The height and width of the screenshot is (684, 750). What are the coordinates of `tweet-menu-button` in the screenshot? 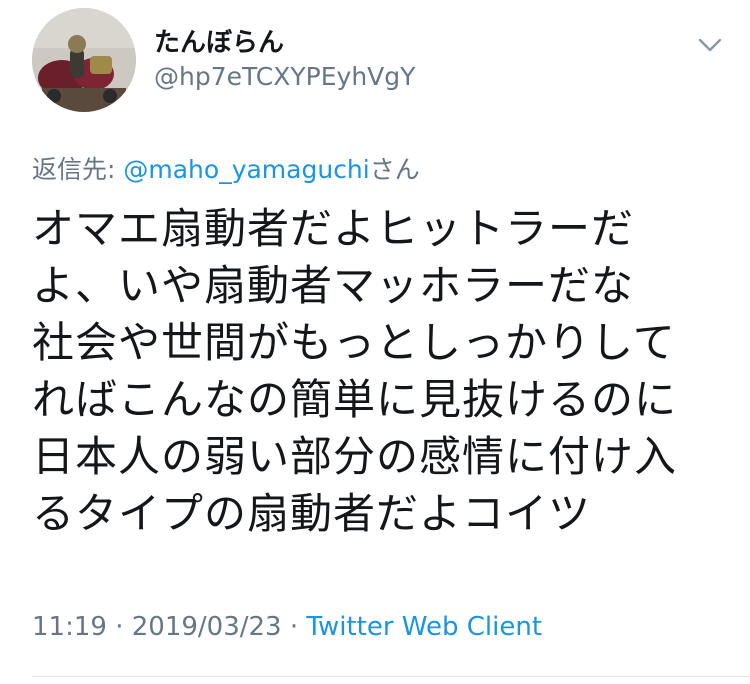 It's located at (710, 45).